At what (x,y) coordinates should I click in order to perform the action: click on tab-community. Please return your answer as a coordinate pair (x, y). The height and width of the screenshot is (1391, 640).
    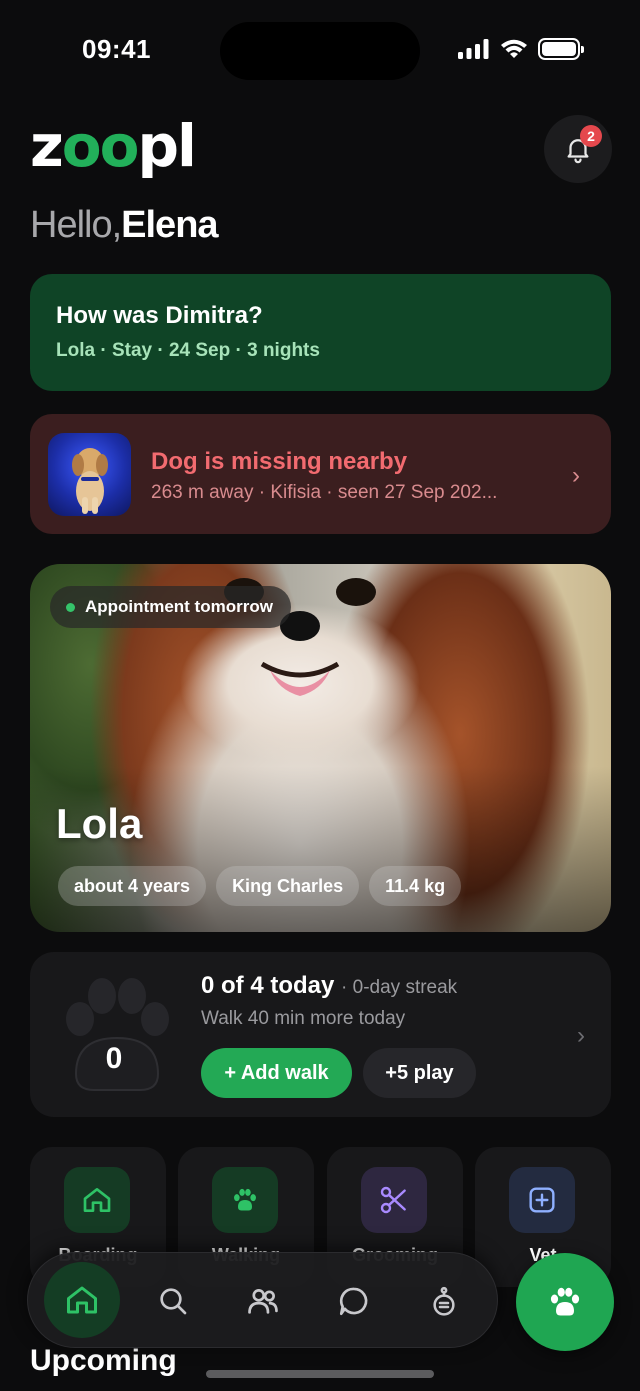
    Looking at the image, I should click on (263, 1301).